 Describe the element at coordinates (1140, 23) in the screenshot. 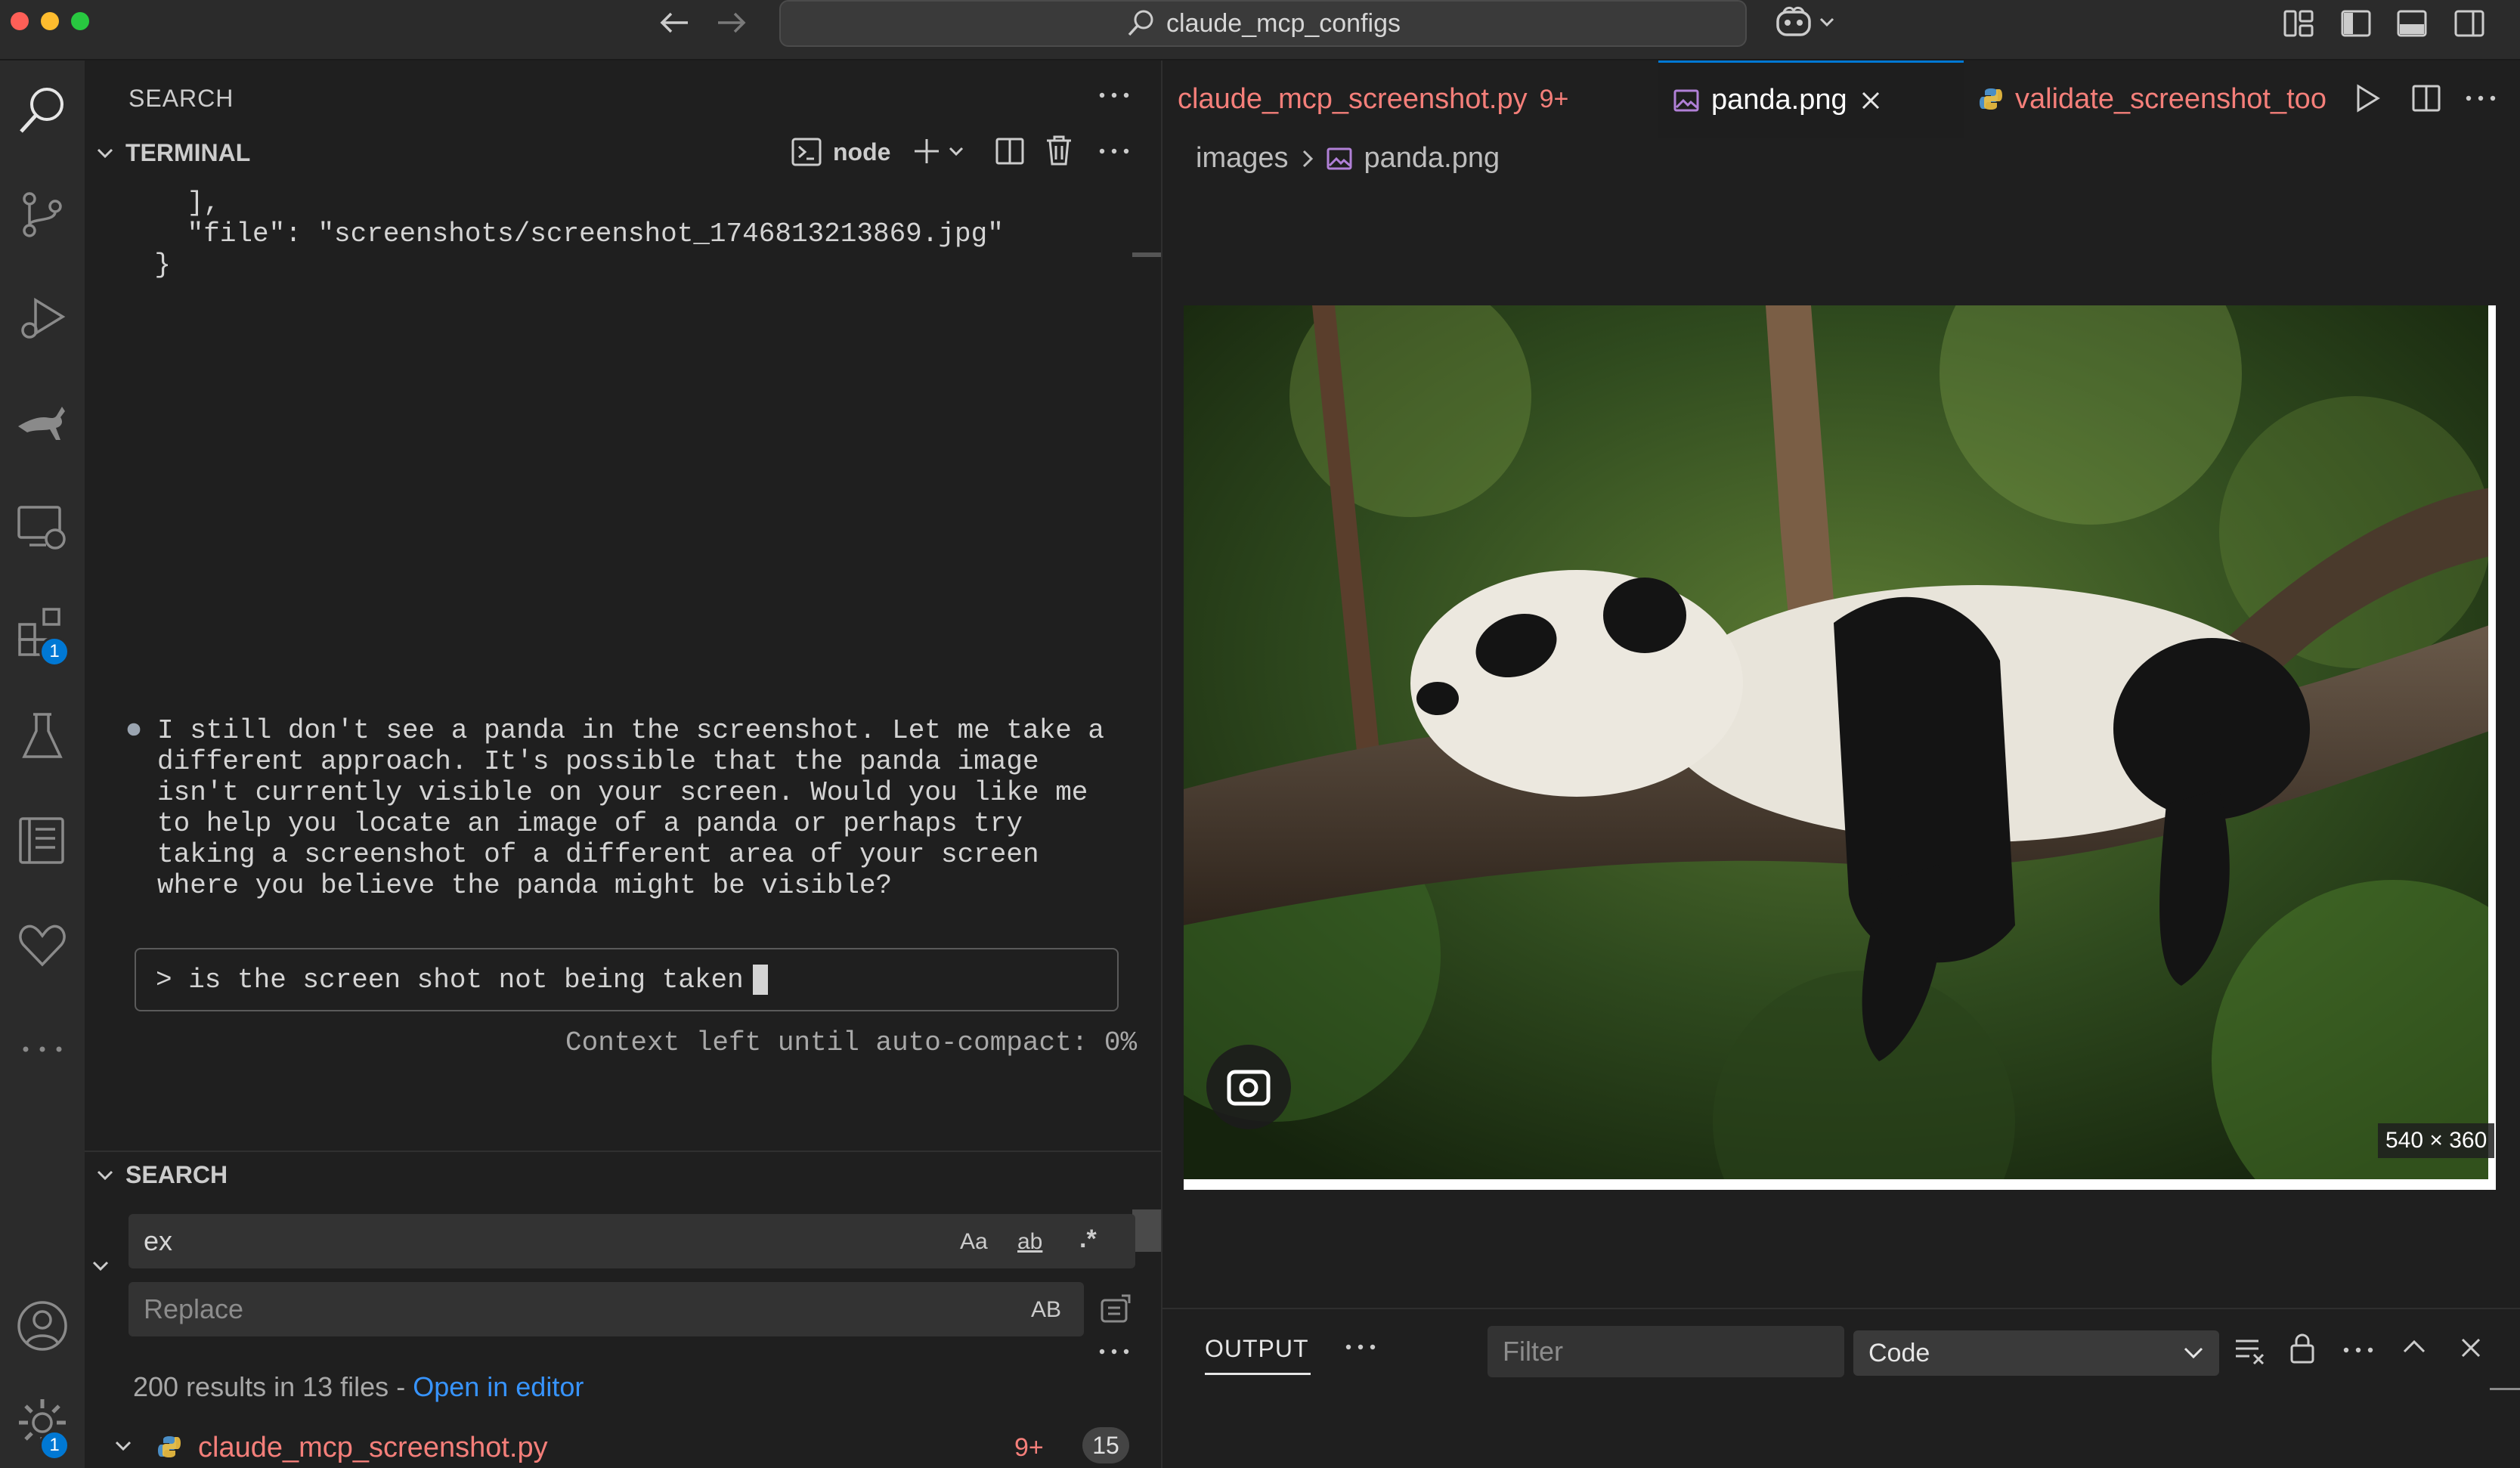

I see `search-icon` at that location.